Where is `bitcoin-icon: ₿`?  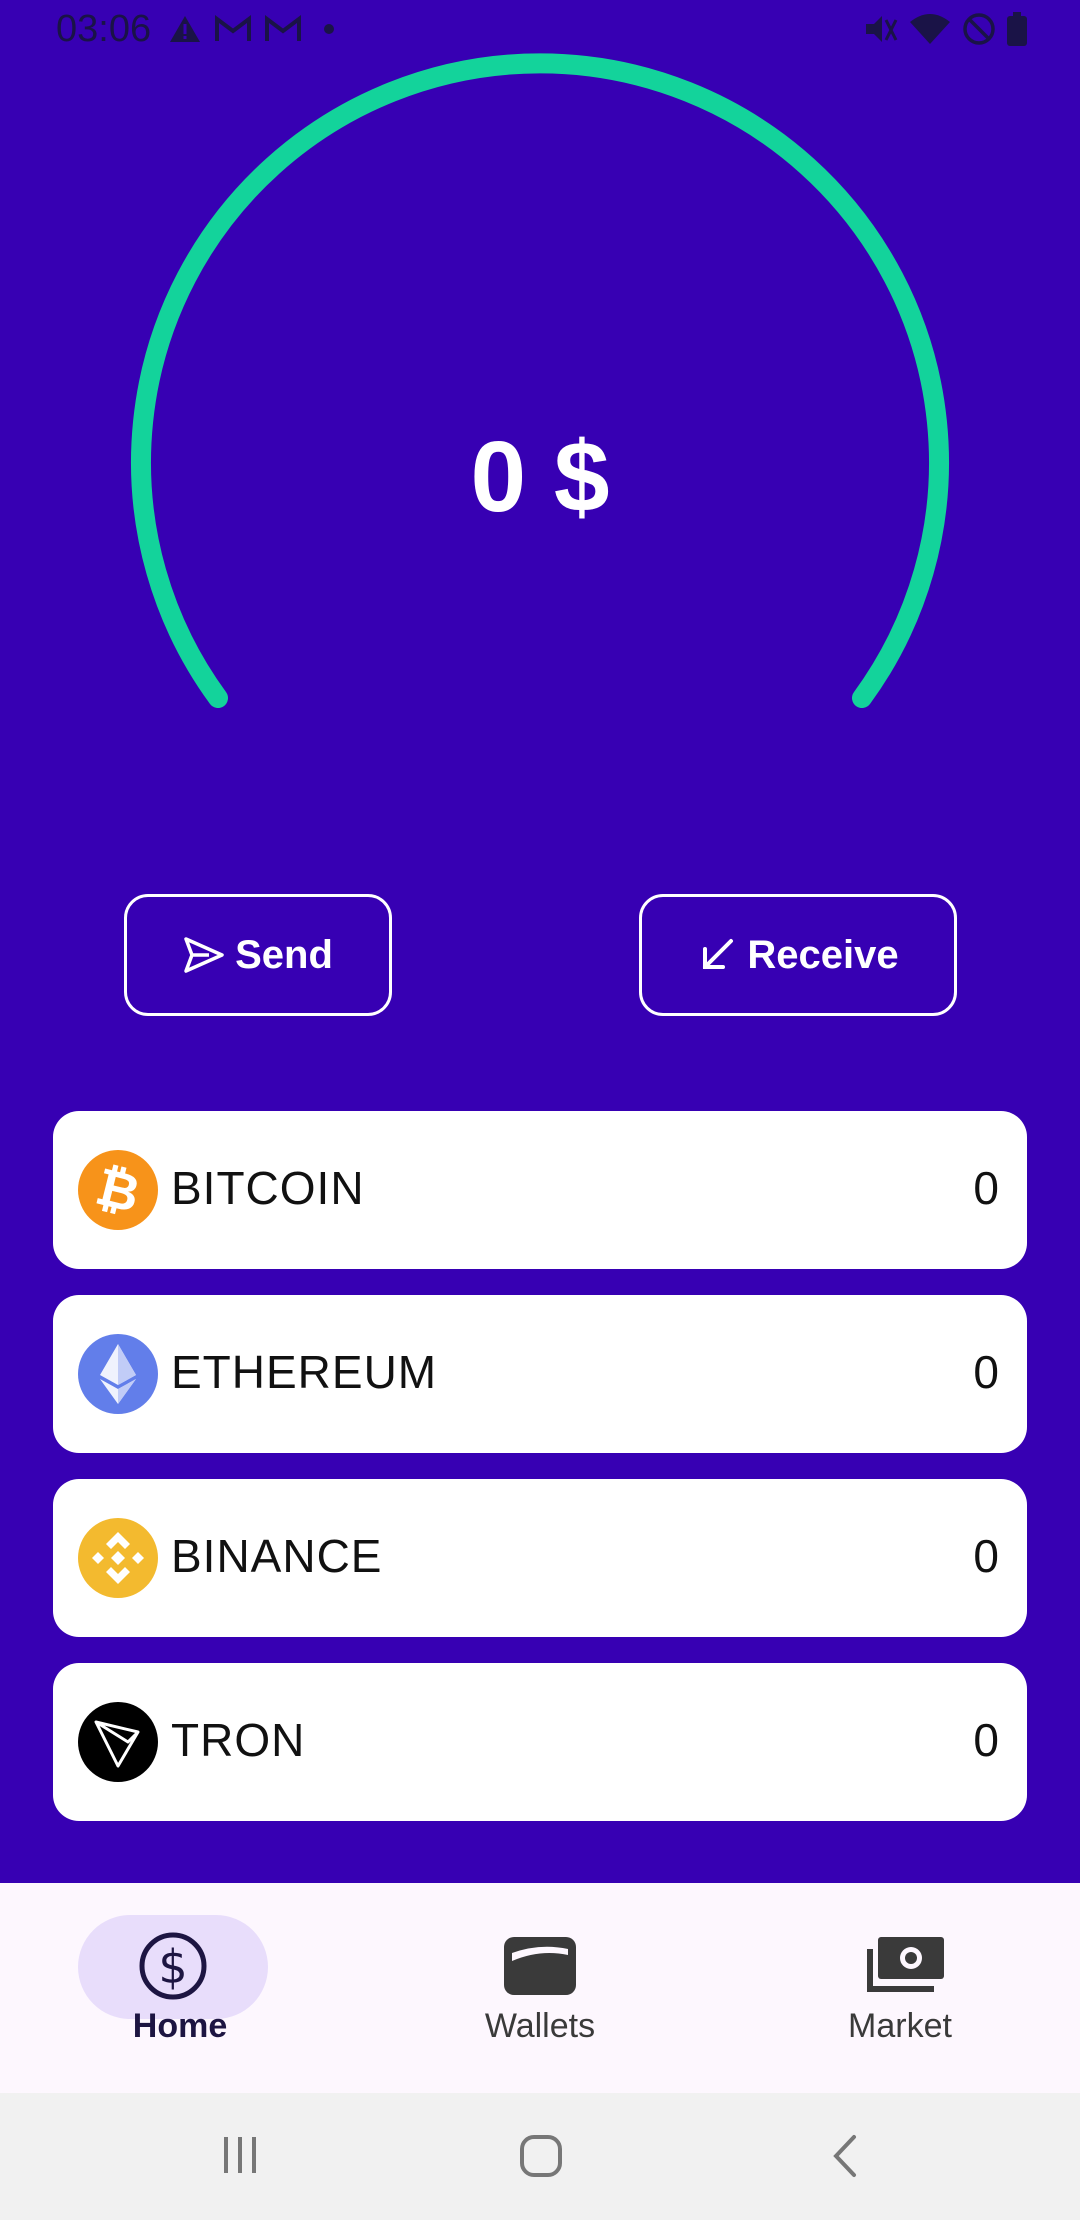 bitcoin-icon: ₿ is located at coordinates (118, 1190).